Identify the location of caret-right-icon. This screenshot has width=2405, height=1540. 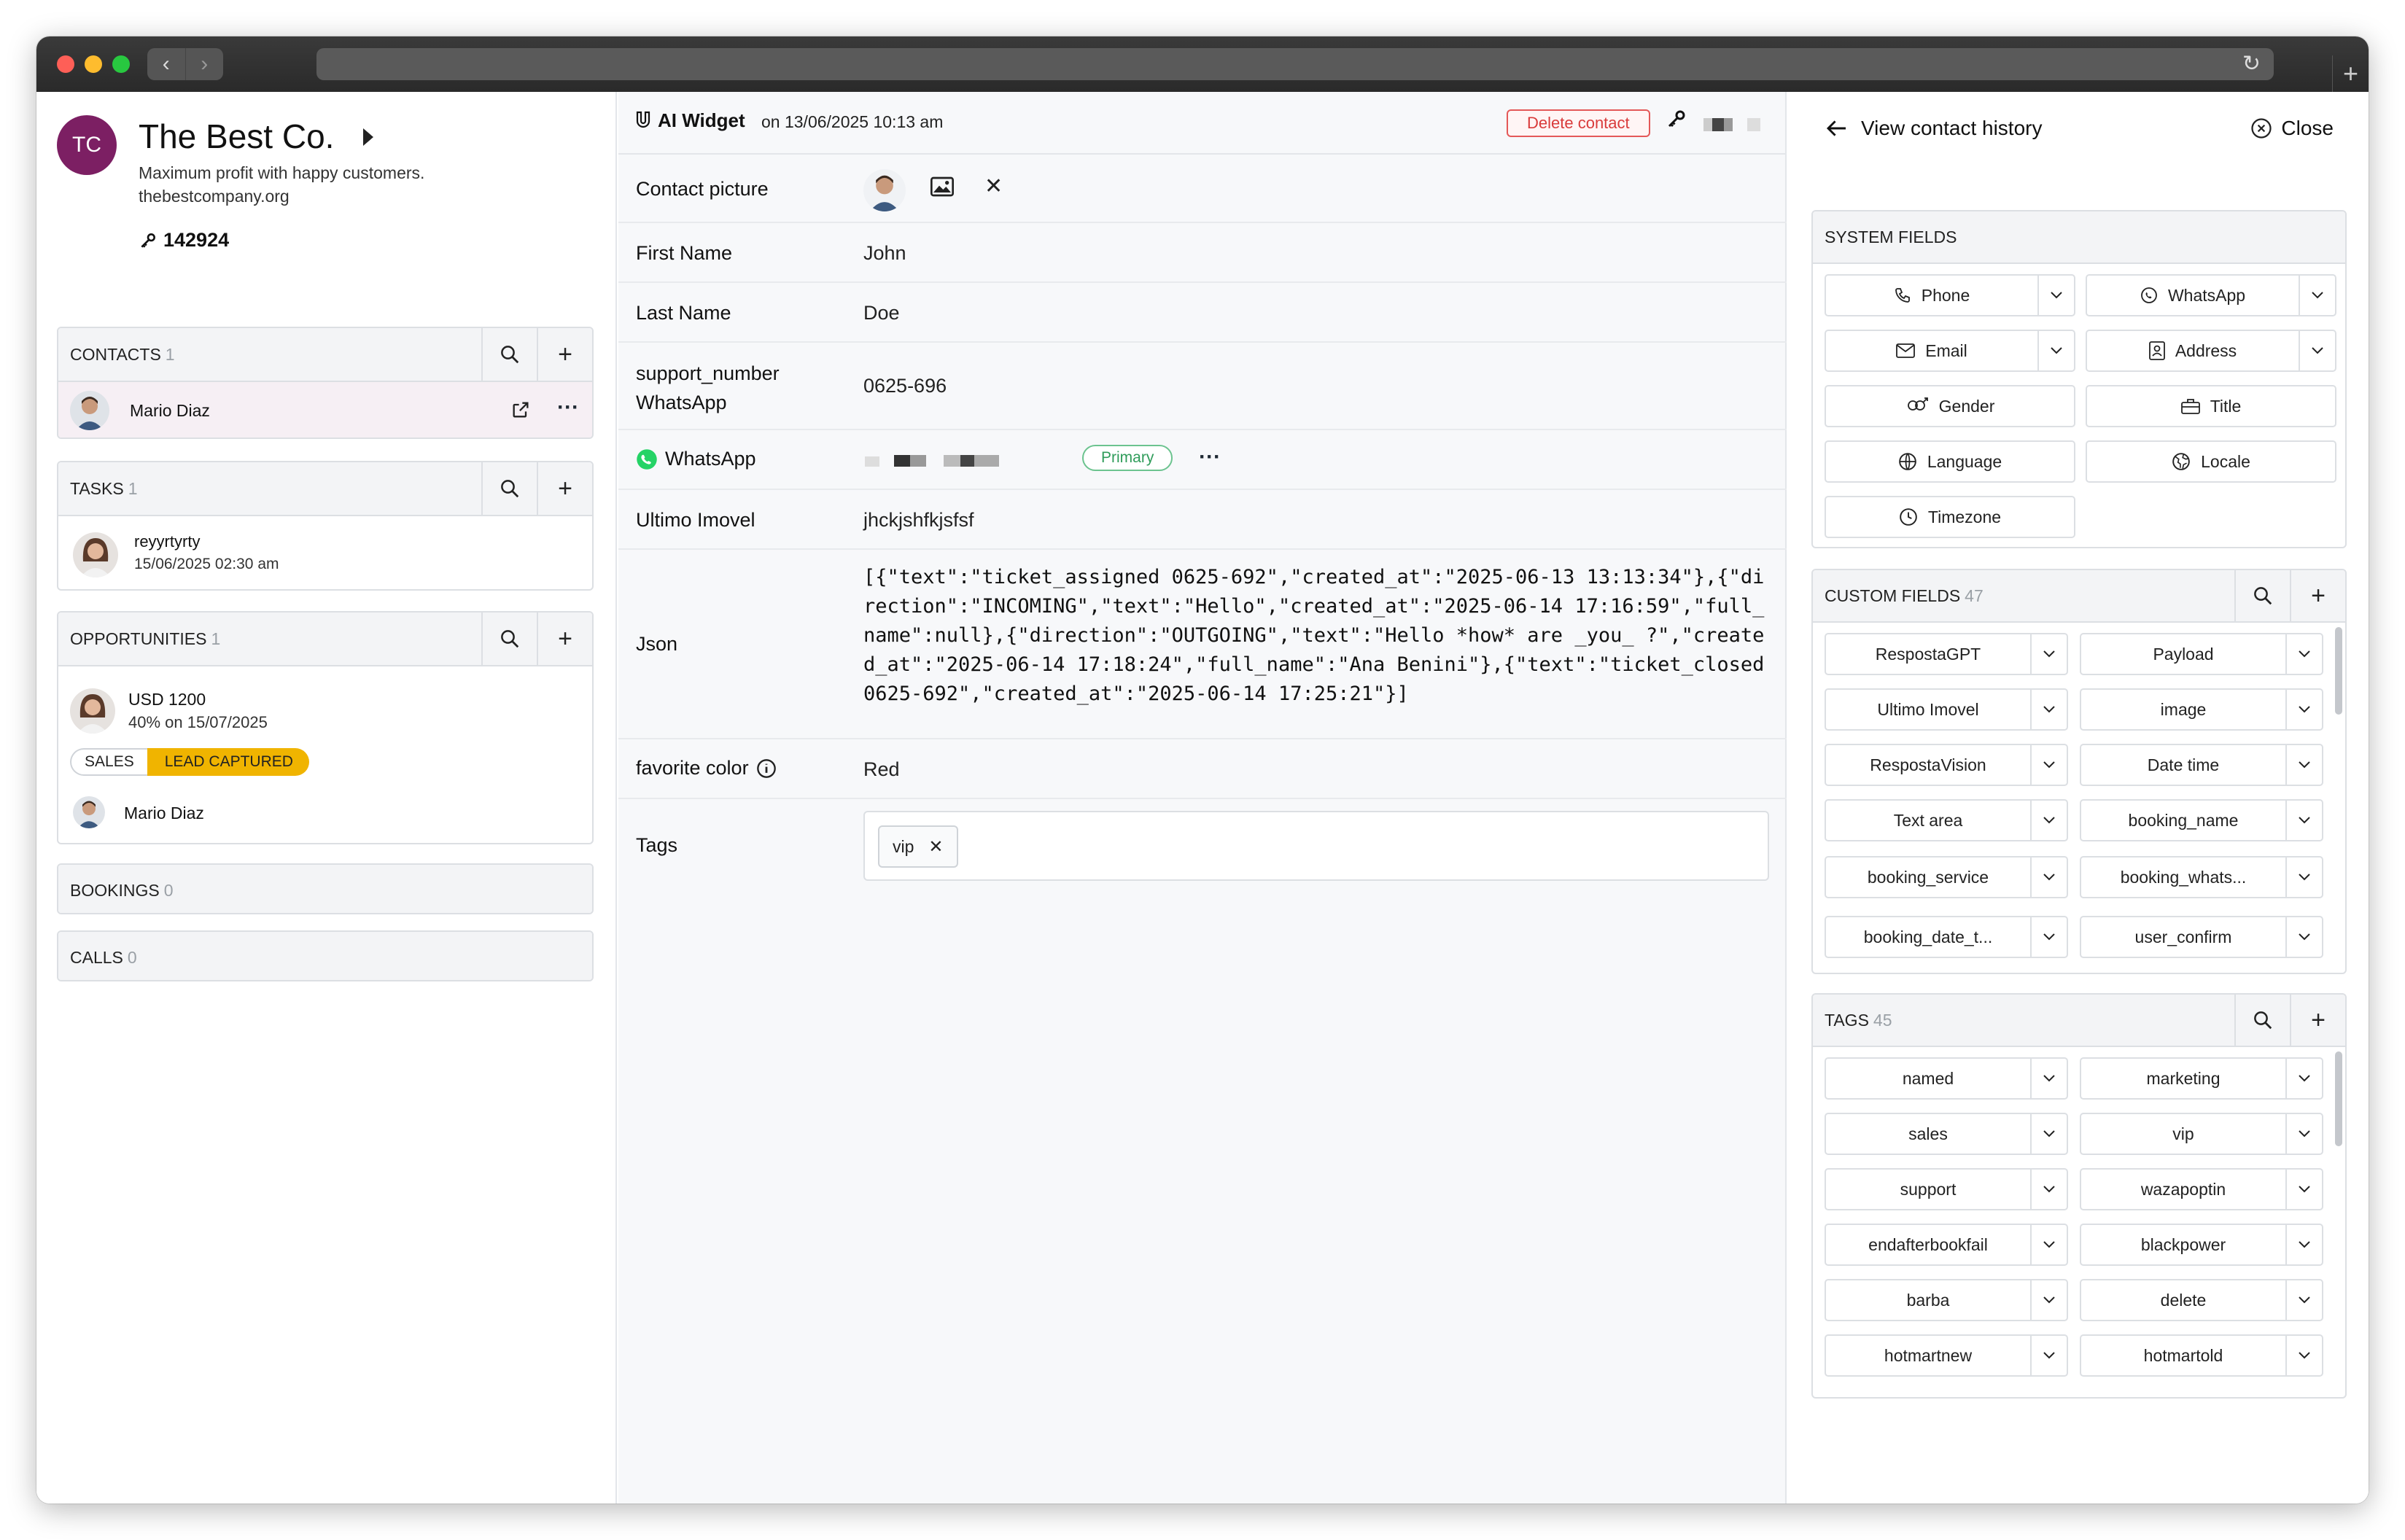
(368, 137).